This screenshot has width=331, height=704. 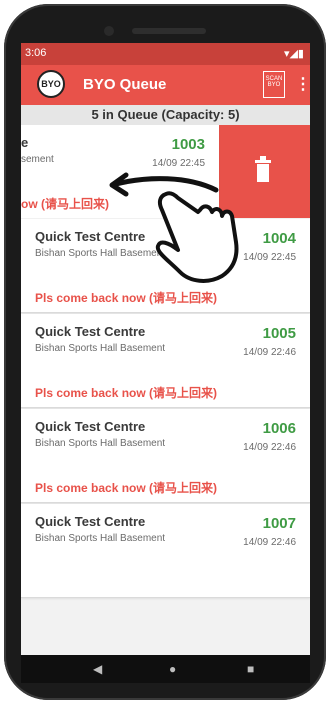 What do you see at coordinates (263, 169) in the screenshot?
I see `trash-icon` at bounding box center [263, 169].